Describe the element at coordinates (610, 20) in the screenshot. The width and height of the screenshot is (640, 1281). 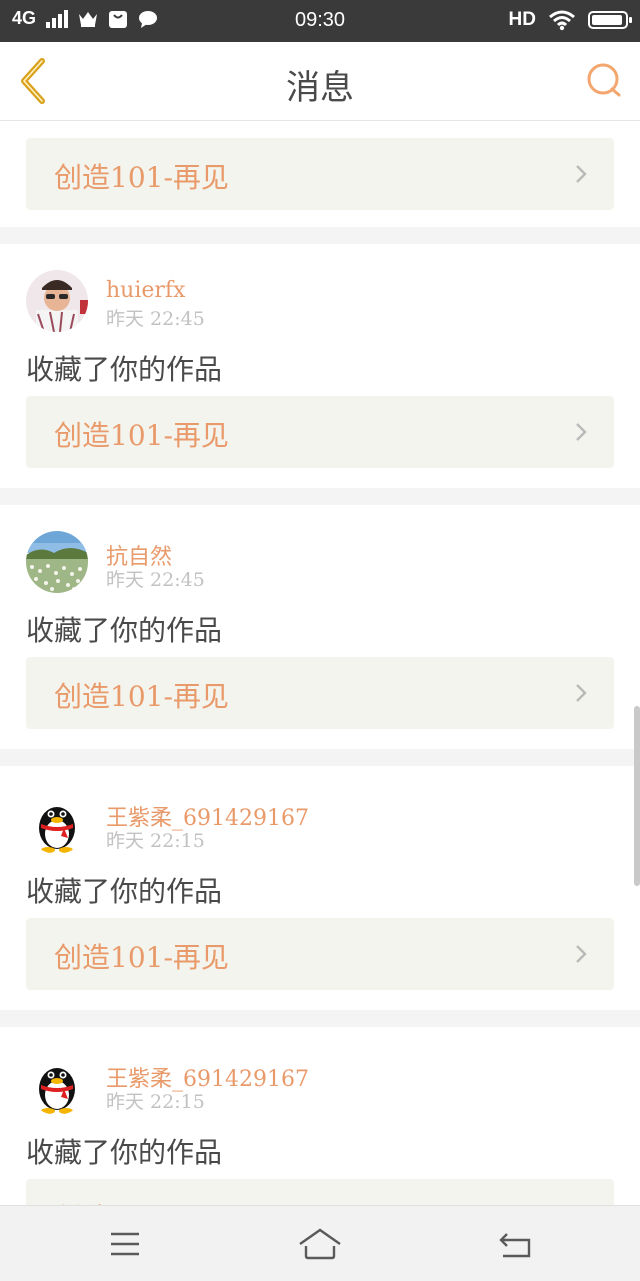
I see `battery-icon` at that location.